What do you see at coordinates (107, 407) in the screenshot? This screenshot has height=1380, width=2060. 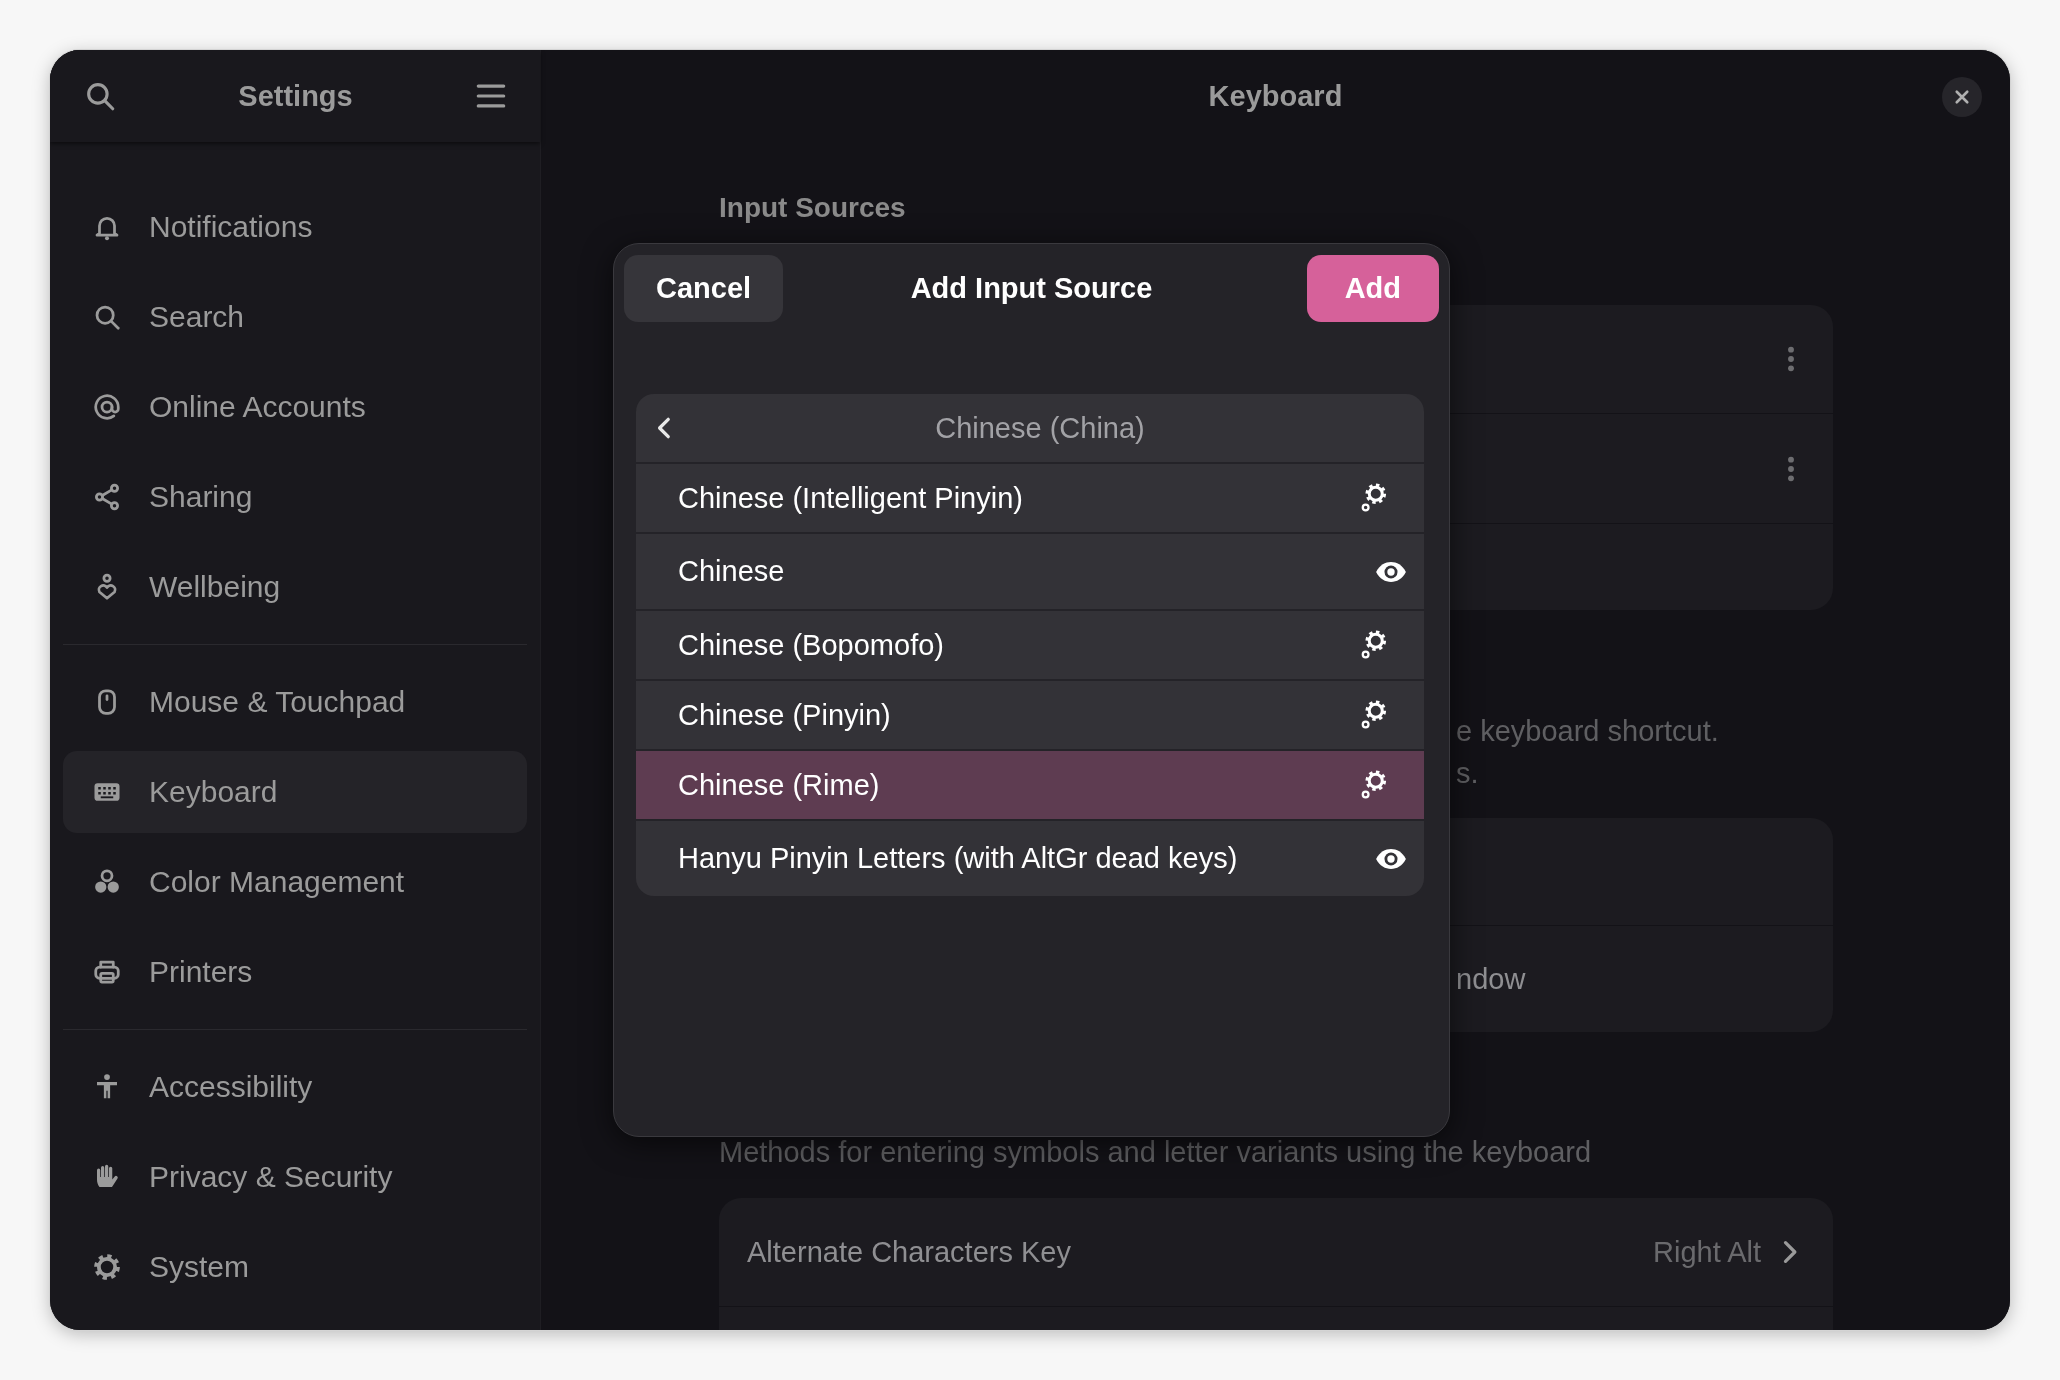 I see `at-sign-icon` at bounding box center [107, 407].